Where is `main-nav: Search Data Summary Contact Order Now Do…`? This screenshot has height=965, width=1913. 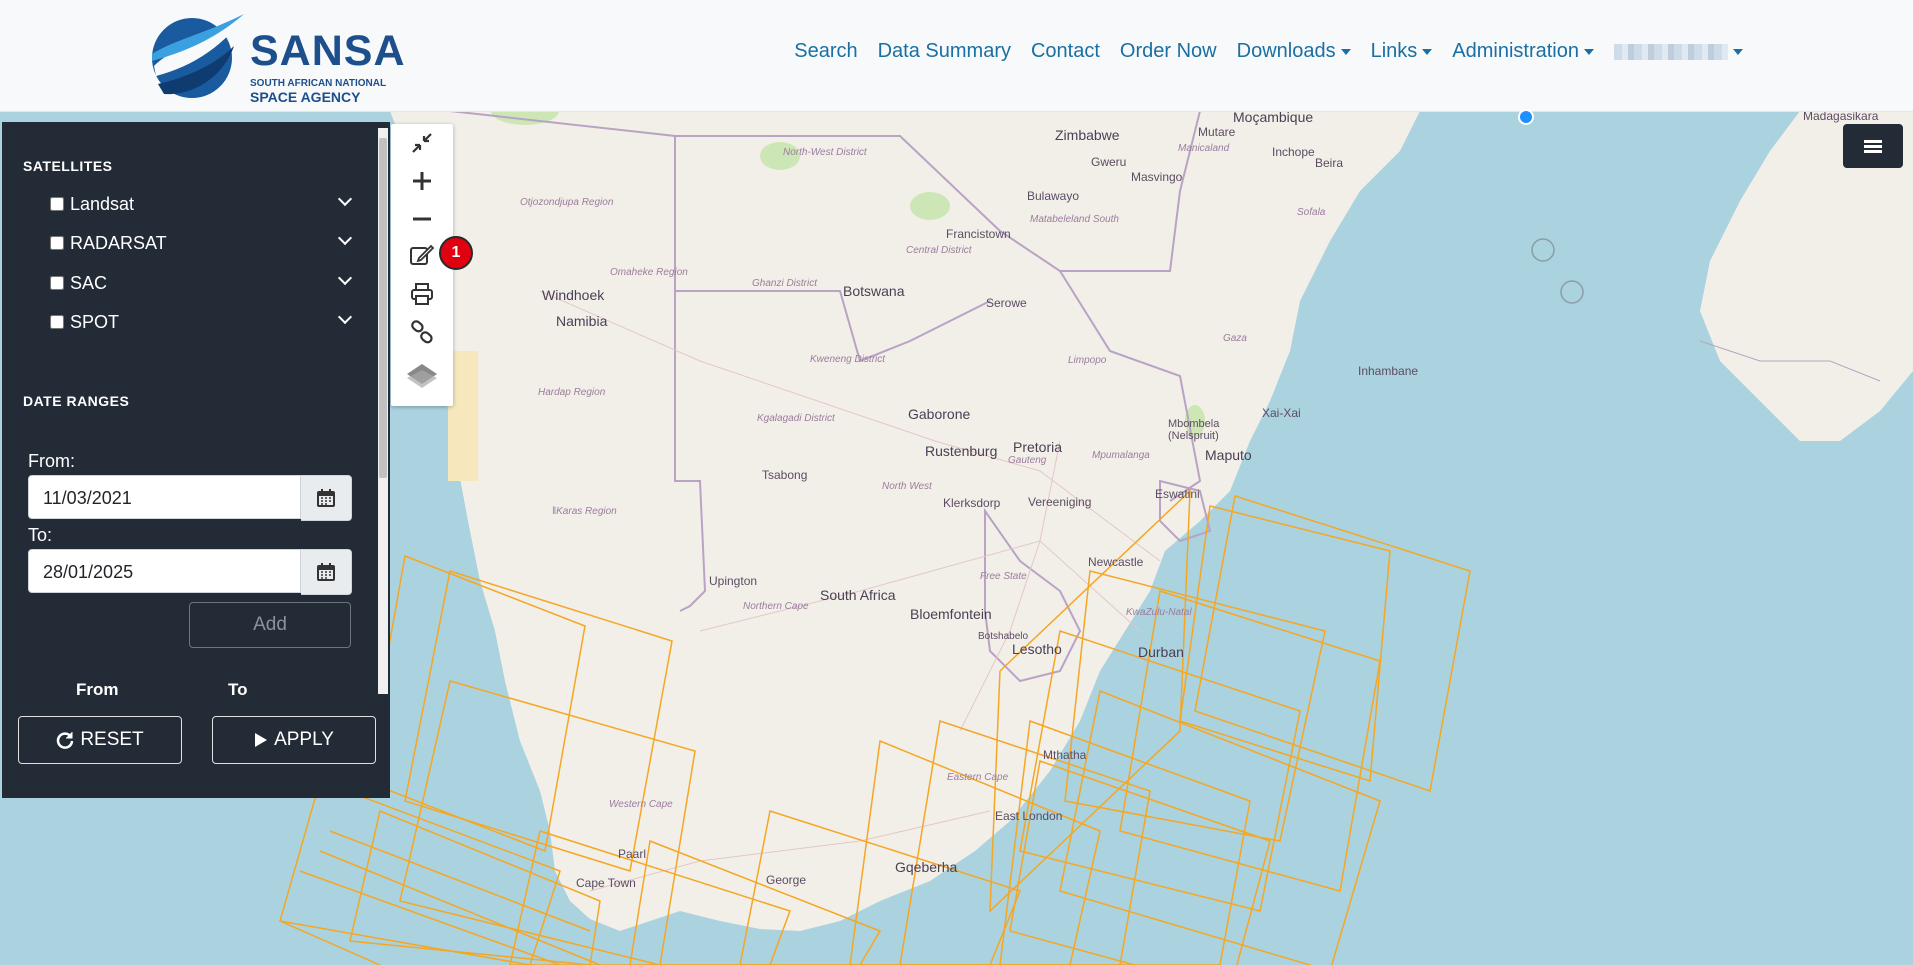
main-nav: Search Data Summary Contact Order Now Do… is located at coordinates (1268, 51).